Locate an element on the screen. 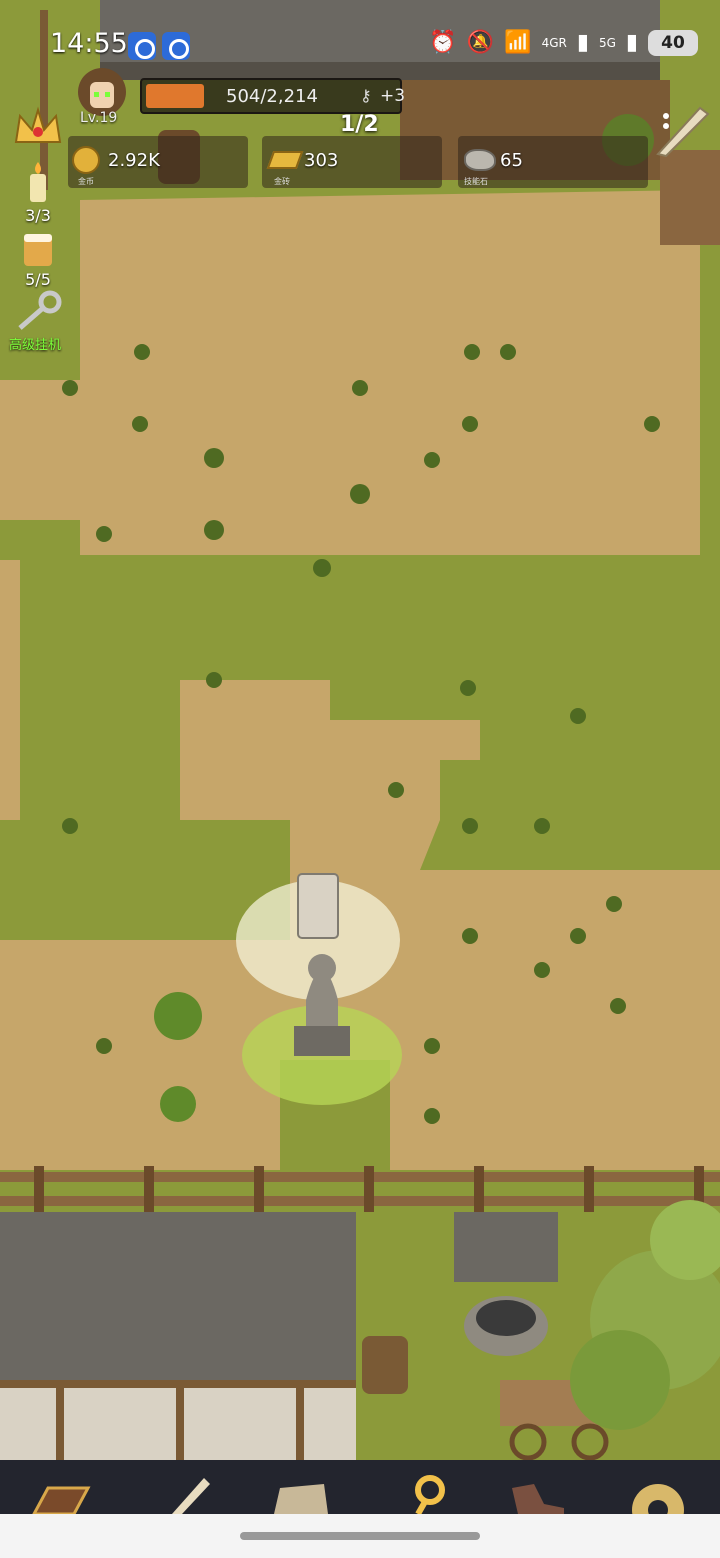 This screenshot has height=1558, width=720. xp-text: 504/2,214 is located at coordinates (272, 96).